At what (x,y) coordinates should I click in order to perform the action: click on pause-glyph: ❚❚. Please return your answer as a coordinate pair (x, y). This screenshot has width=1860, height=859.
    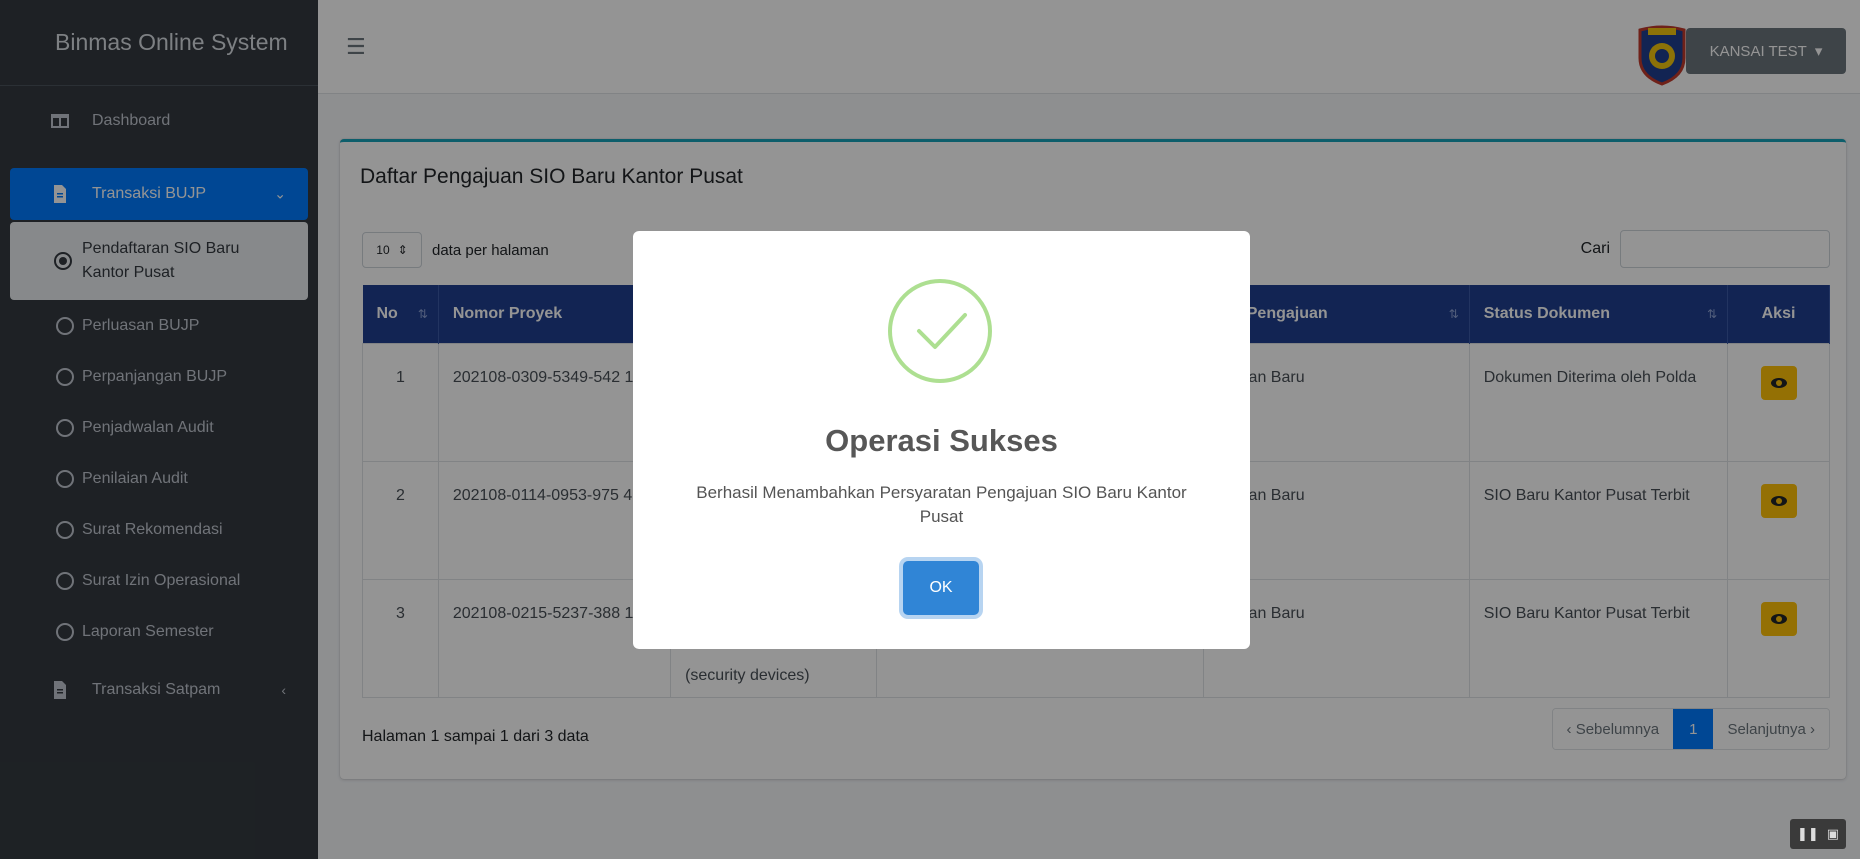
    Looking at the image, I should click on (1807, 833).